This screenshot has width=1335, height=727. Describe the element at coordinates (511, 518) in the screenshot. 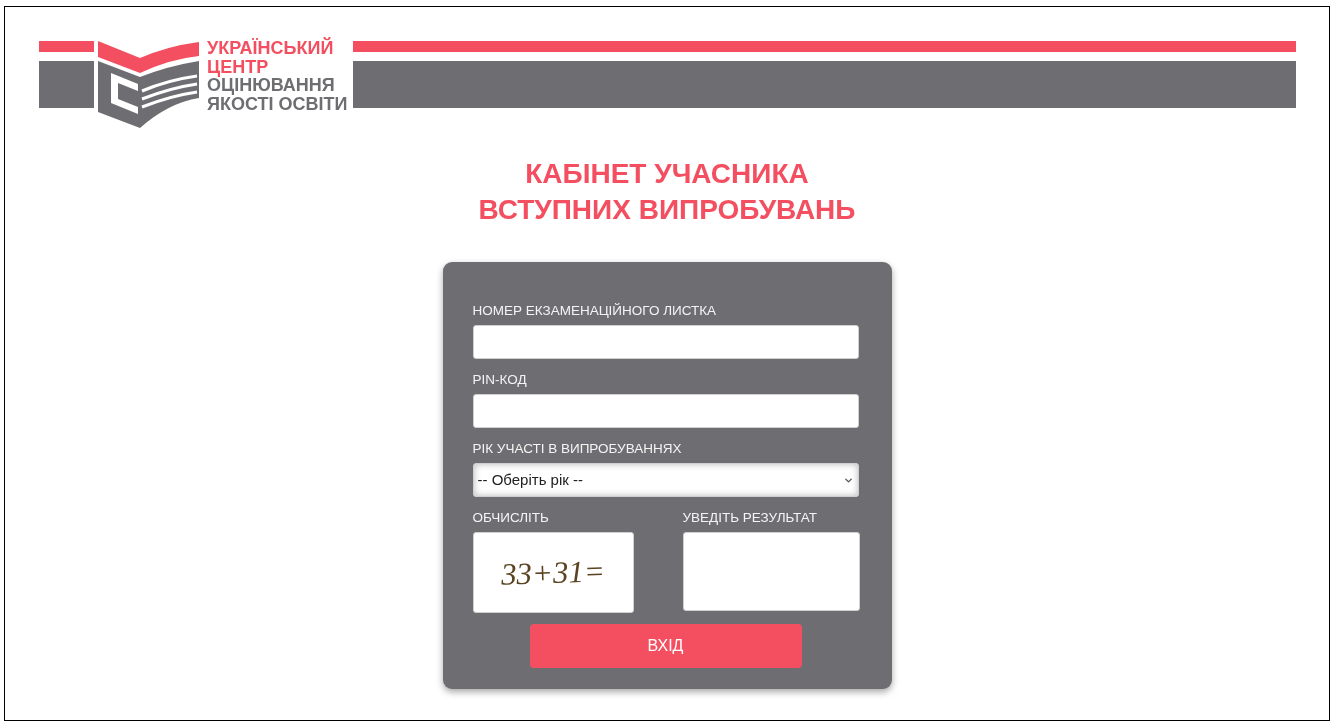

I see `field-label: ОБЧИСЛІТЬ` at that location.